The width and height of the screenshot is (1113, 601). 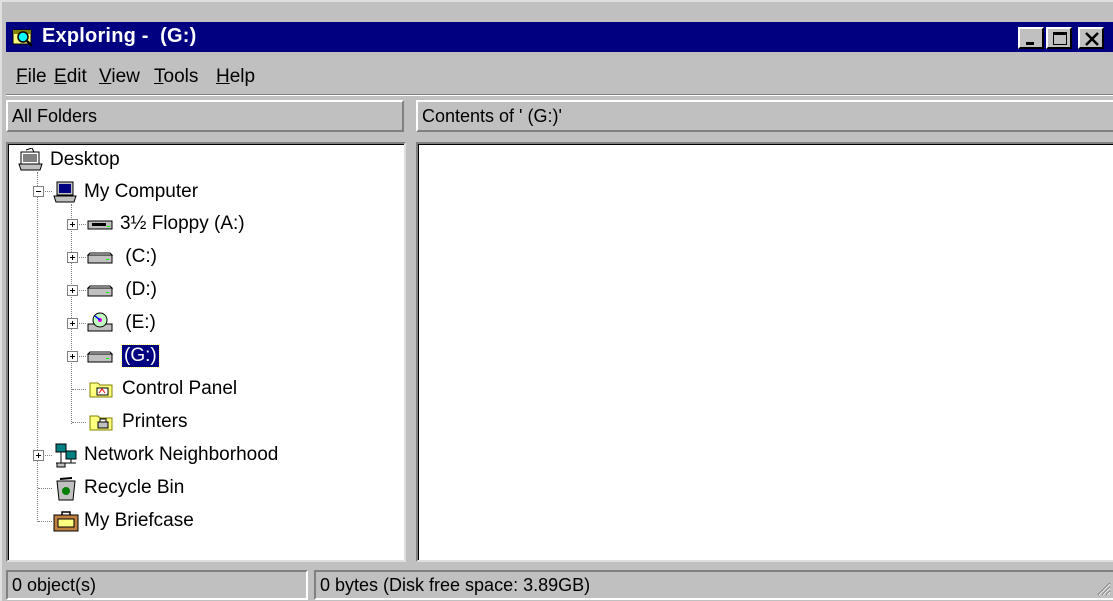 I want to click on all-folders-header: All Folders, so click(x=205, y=116).